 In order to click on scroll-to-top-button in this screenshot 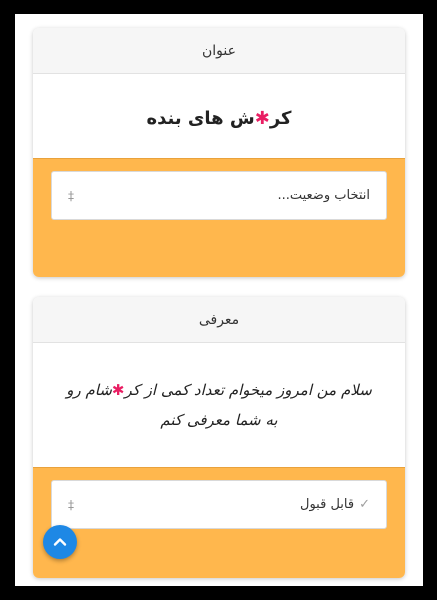, I will do `click(60, 542)`.